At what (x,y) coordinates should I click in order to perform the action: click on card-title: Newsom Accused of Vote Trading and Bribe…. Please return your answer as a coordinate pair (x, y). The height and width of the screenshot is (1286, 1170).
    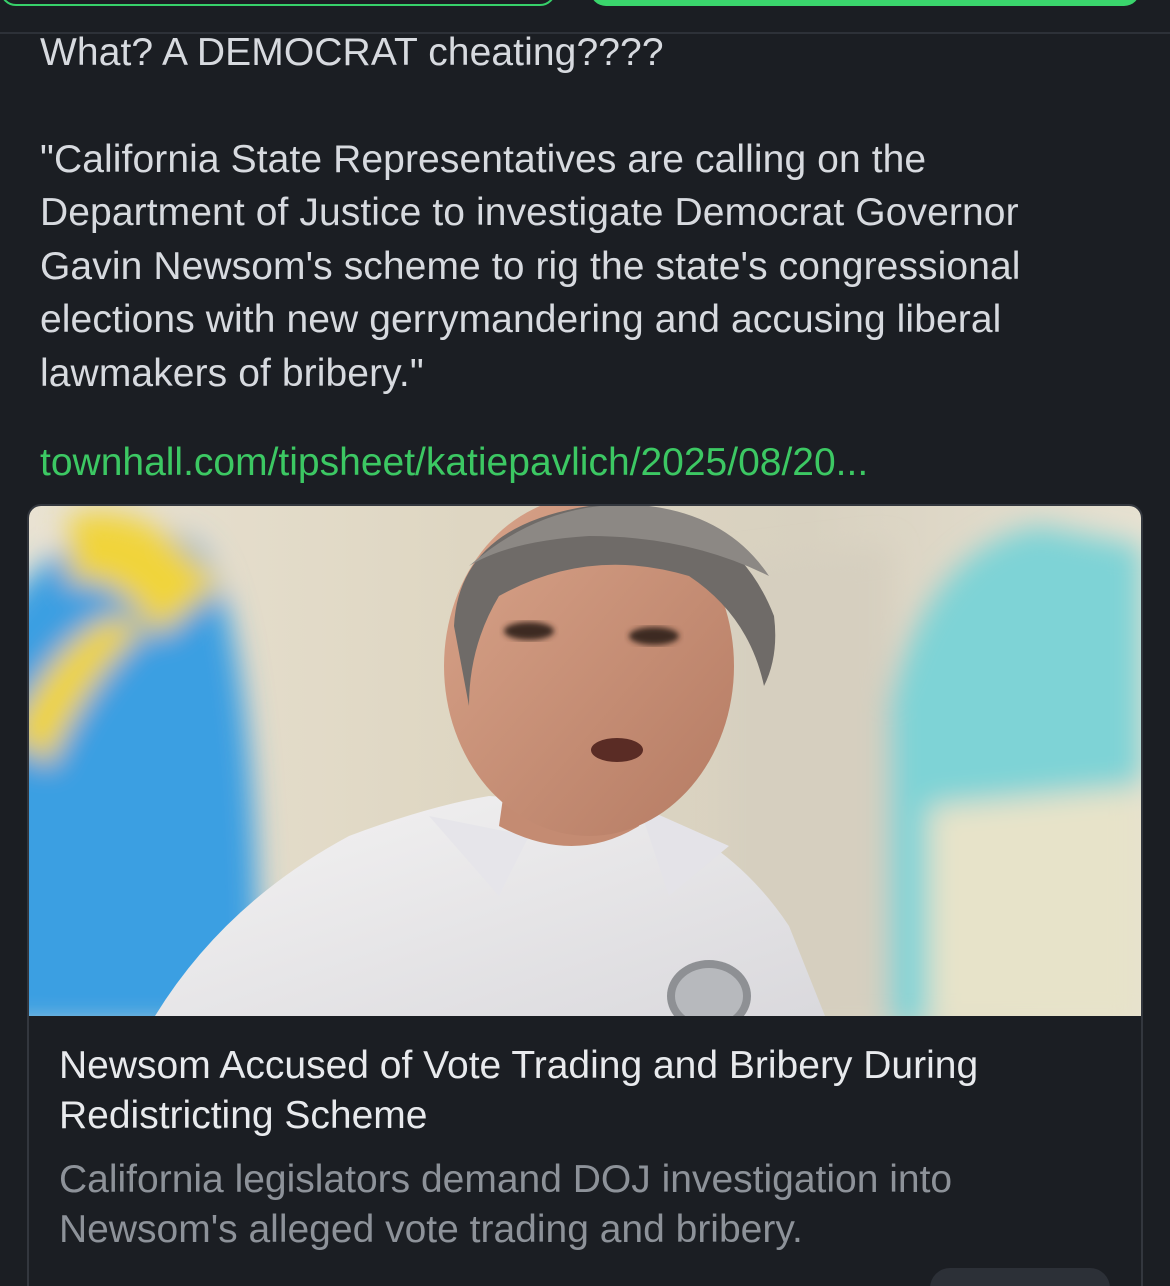
    Looking at the image, I should click on (589, 1091).